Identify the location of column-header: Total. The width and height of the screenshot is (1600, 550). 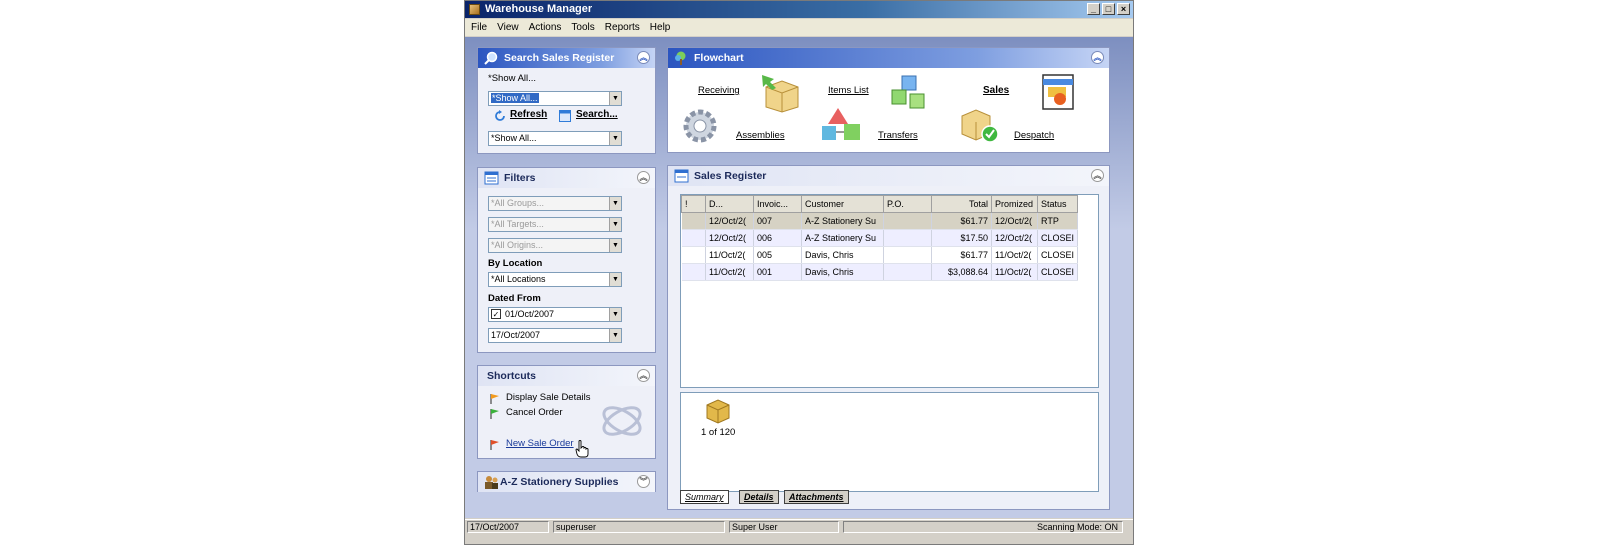
(961, 204).